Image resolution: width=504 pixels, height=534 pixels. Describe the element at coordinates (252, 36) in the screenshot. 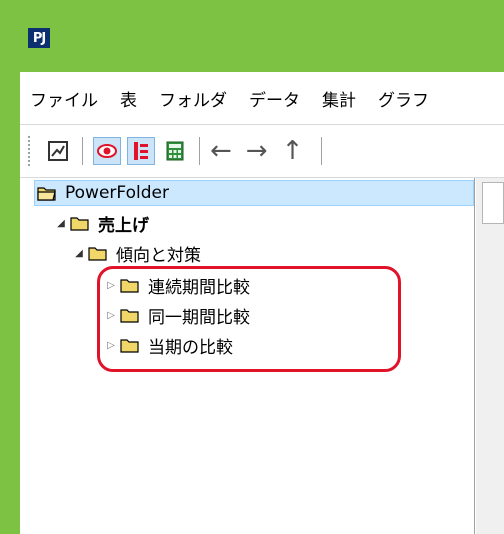

I see `title-bar: PJ` at that location.